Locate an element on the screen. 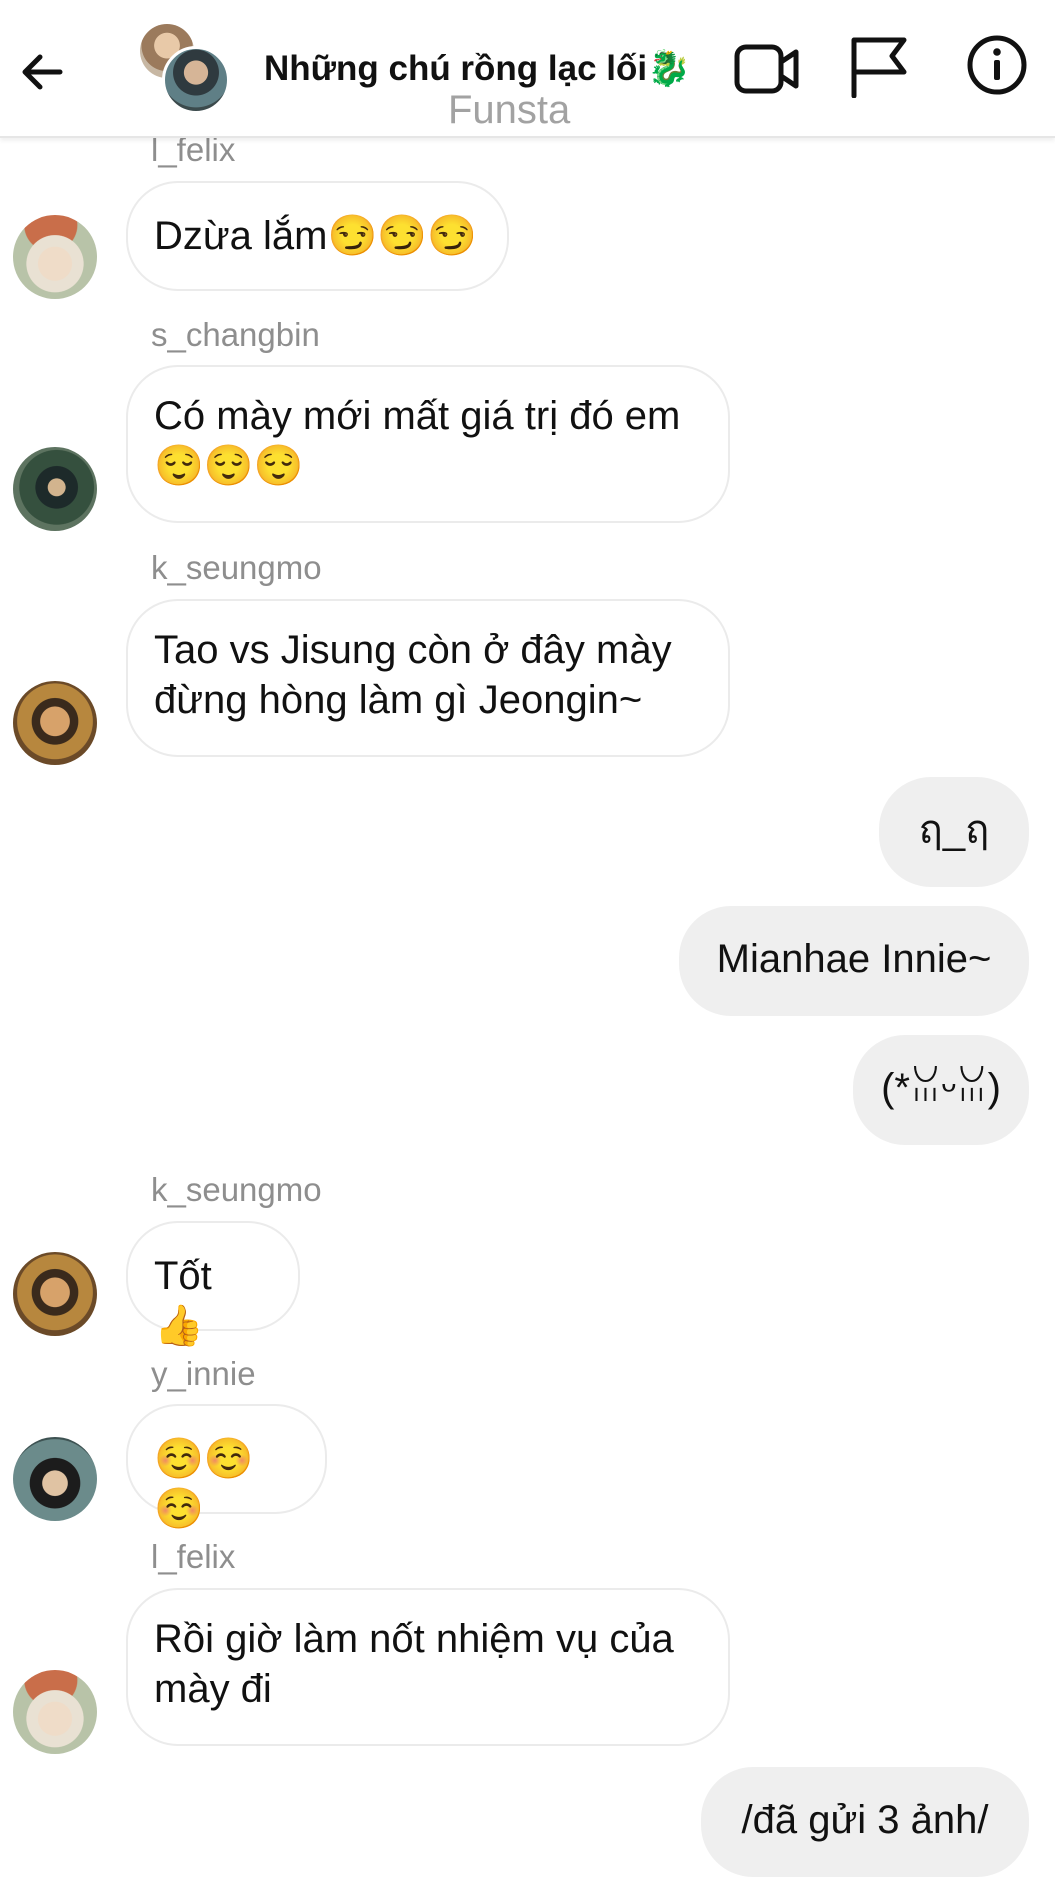 Image resolution: width=1055 pixels, height=1889 pixels. incoming-message: Rồi giờ làm nốt nhiệm vụ của mày đi is located at coordinates (428, 1667).